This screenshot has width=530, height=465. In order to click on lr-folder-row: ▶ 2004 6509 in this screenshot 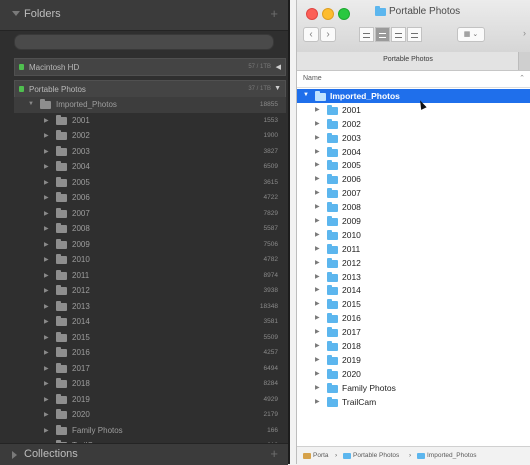, I will do `click(150, 167)`.